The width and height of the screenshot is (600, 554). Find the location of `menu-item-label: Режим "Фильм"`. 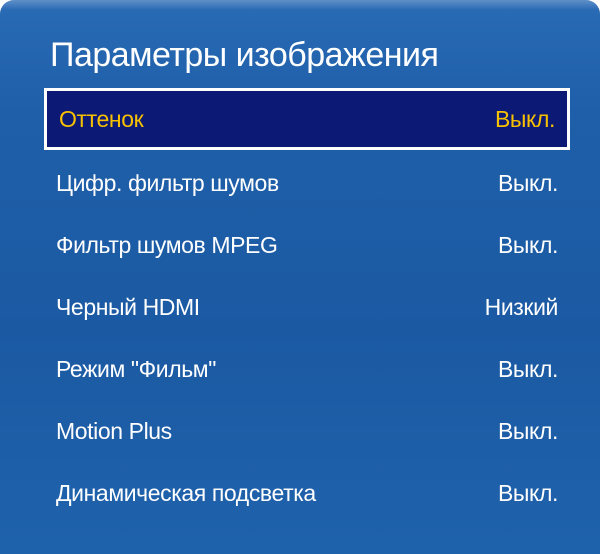

menu-item-label: Режим "Фильм" is located at coordinates (136, 368).